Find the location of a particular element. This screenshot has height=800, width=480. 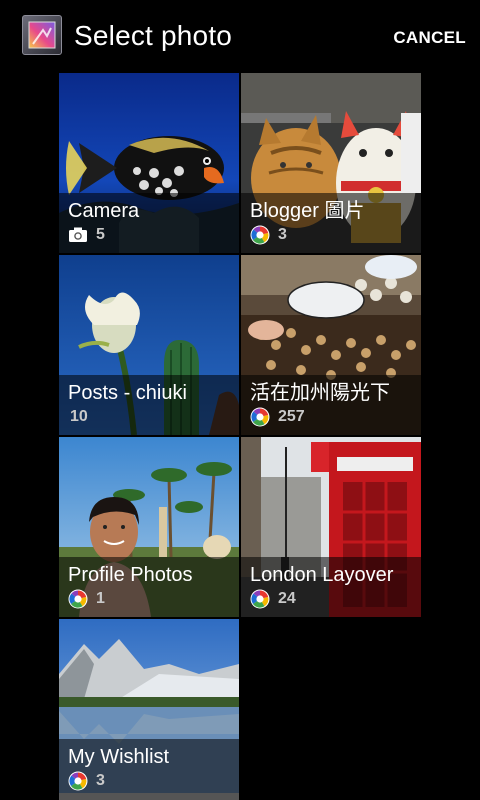

album-meta: 257 is located at coordinates (277, 417).